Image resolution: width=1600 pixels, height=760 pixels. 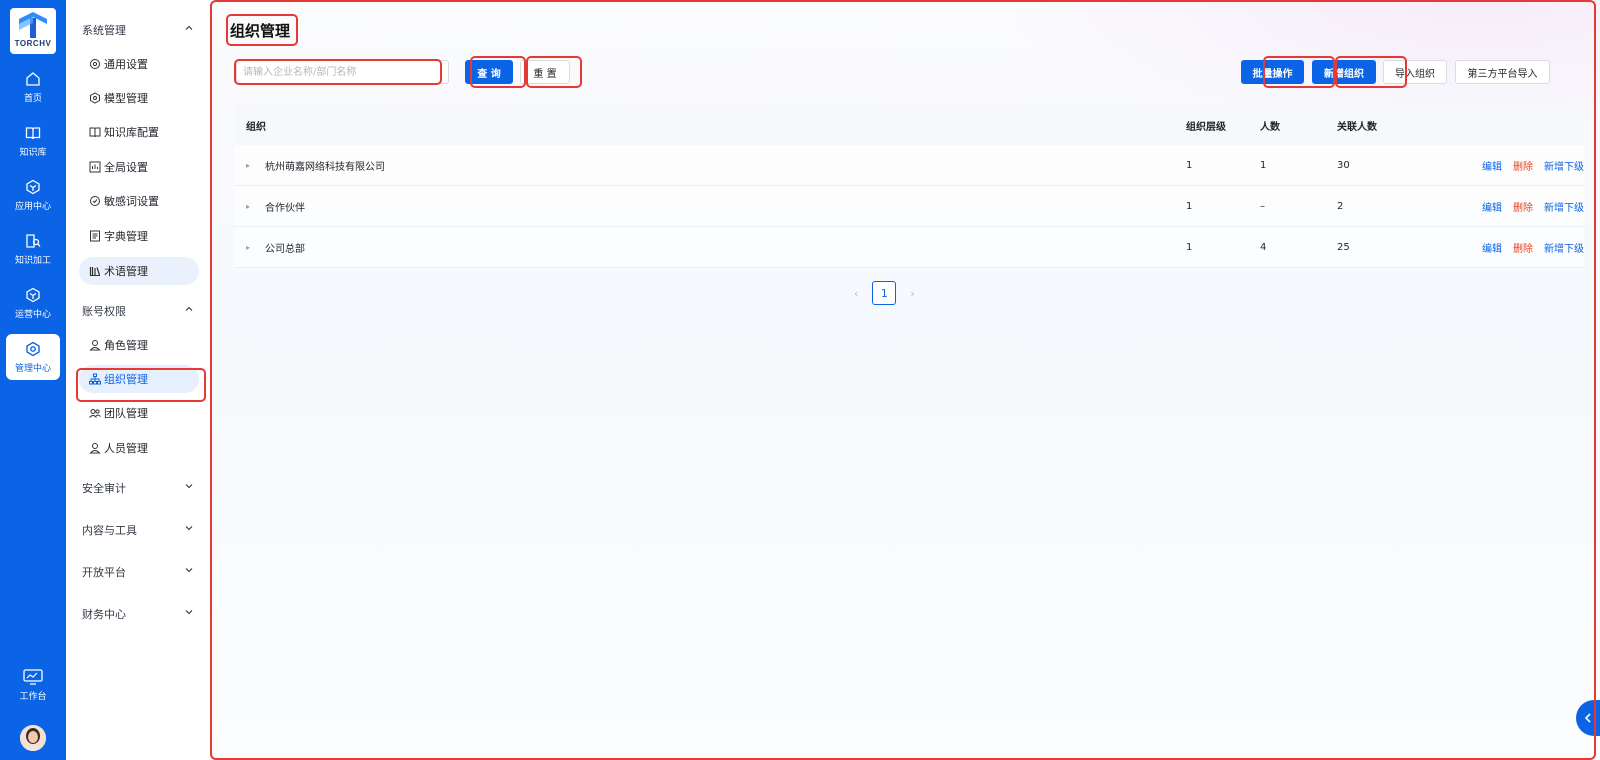 What do you see at coordinates (909, 206) in the screenshot?
I see `table-row: ▸ 合作伙伴 1 – 2 编辑 删除 新增下级` at bounding box center [909, 206].